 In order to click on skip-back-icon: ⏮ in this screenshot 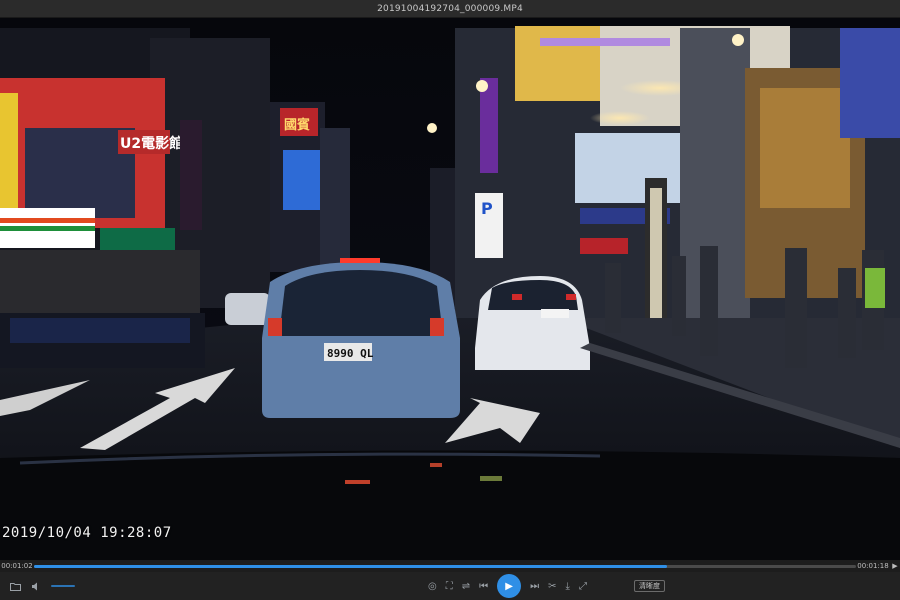, I will do `click(484, 586)`.